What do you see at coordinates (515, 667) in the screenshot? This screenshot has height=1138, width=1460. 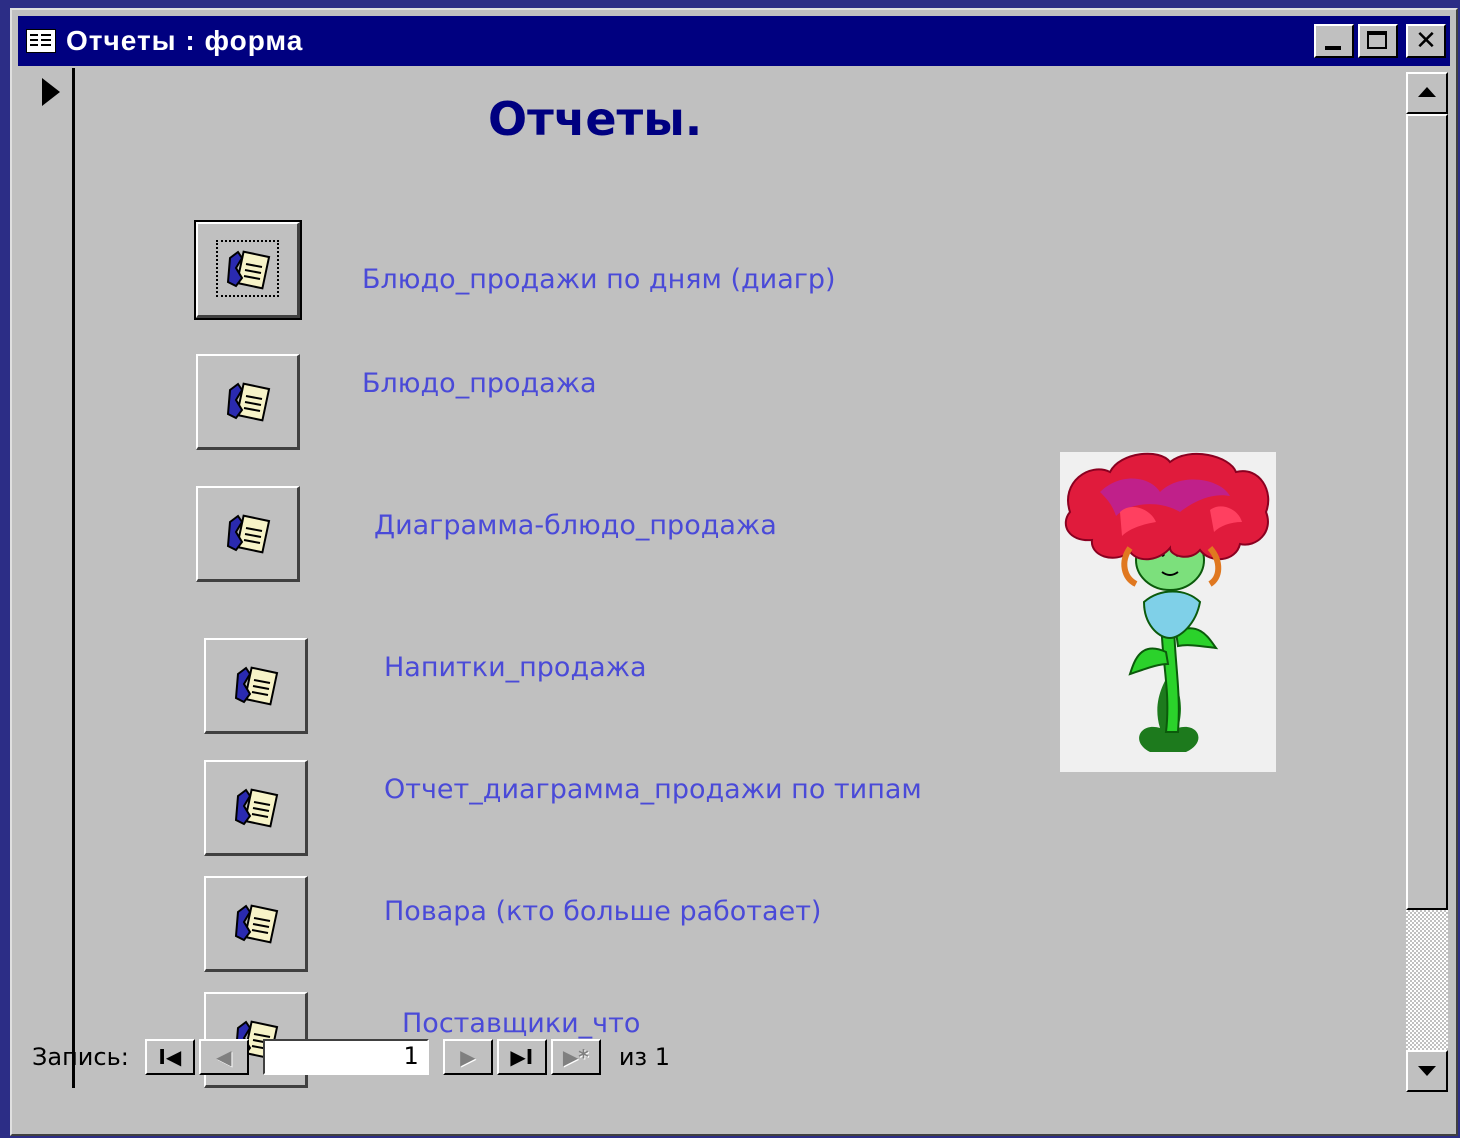 I see `report-label-4: Напитки_продажа` at bounding box center [515, 667].